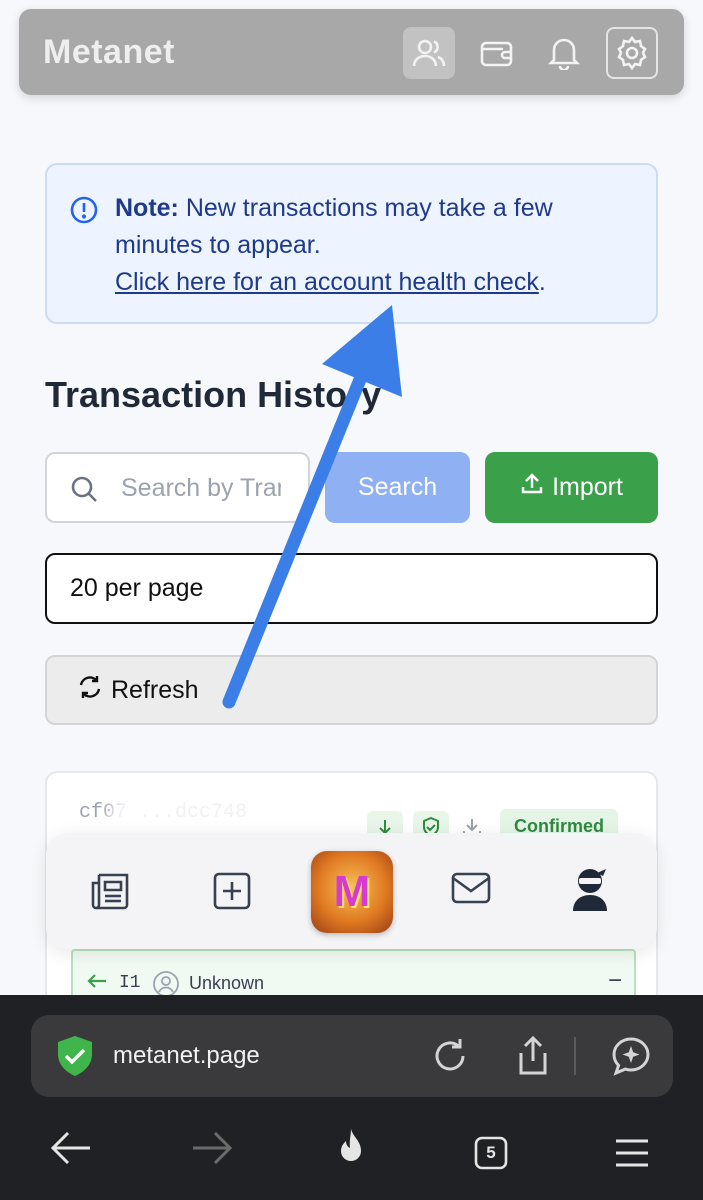 This screenshot has height=1200, width=703. I want to click on gear-icon, so click(632, 53).